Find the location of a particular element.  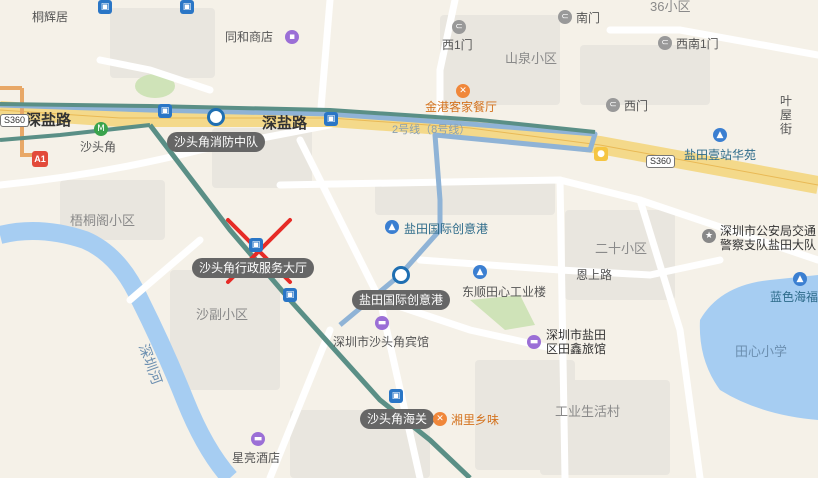

s360-shield-right: S360 is located at coordinates (661, 161).